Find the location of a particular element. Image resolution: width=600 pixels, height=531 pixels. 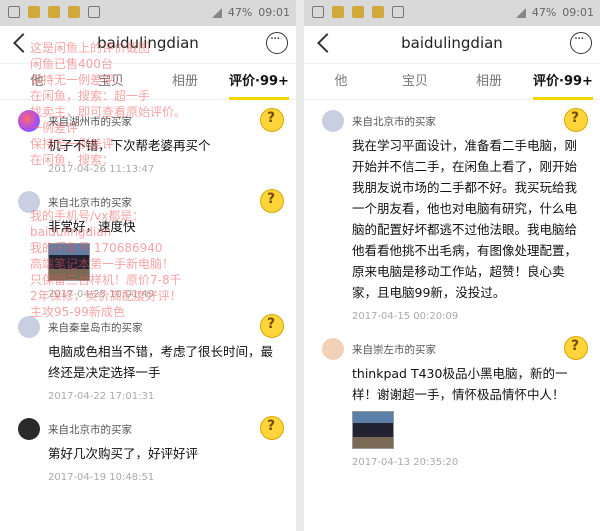

review-content: thinkpad T430极品小黑电脑，新的一样！谢谢超一手，情怀极品情怀中人！ is located at coordinates (460, 384).